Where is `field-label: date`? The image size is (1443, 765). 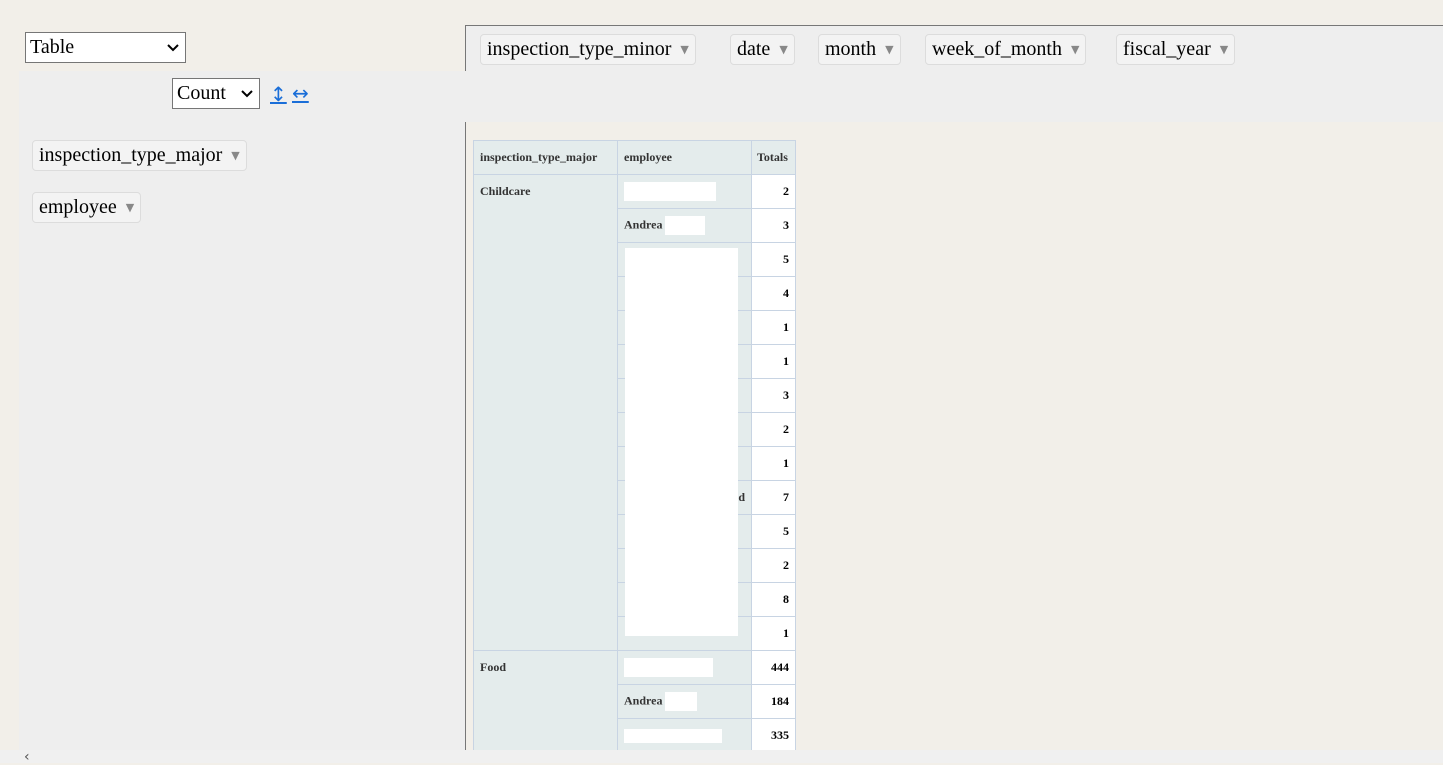
field-label: date is located at coordinates (754, 49).